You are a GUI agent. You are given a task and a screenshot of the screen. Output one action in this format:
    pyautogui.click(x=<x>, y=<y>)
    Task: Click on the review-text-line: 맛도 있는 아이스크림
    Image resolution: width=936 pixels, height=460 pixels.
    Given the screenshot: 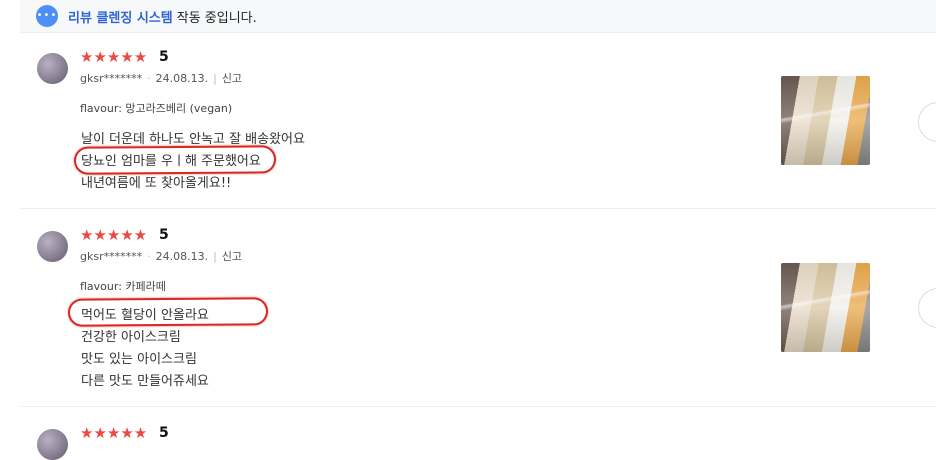 What is the action you would take?
    pyautogui.click(x=139, y=359)
    